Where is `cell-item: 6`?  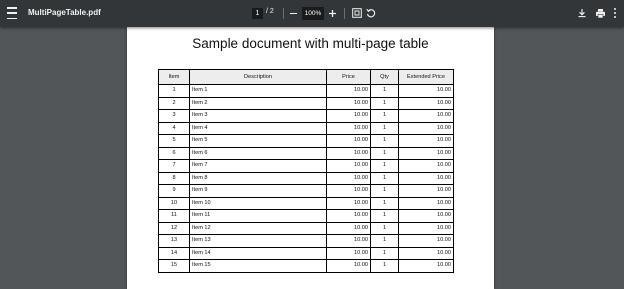 cell-item: 6 is located at coordinates (174, 153).